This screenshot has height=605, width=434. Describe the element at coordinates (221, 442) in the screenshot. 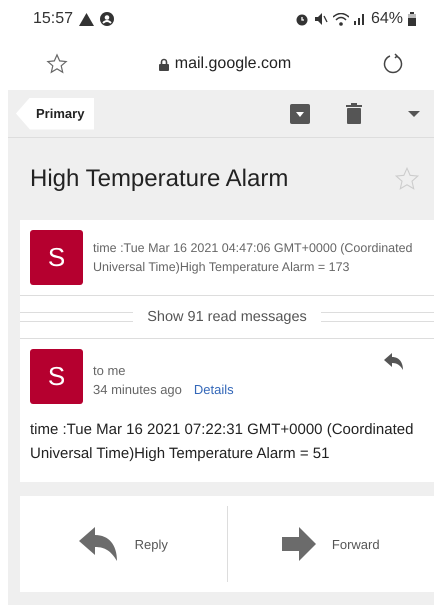

I see `message-body: time :Tue Mar 16 2021 07:22:31 GMT+0000 (Coordinated Universal Time)High Temperature Alarm = 51` at that location.